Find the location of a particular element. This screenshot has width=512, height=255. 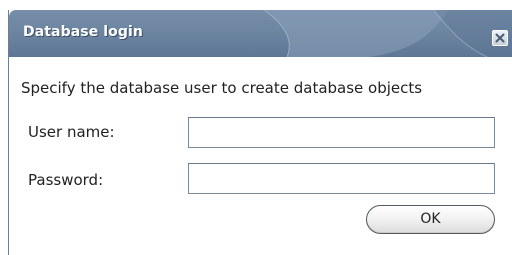

close-icon is located at coordinates (500, 38).